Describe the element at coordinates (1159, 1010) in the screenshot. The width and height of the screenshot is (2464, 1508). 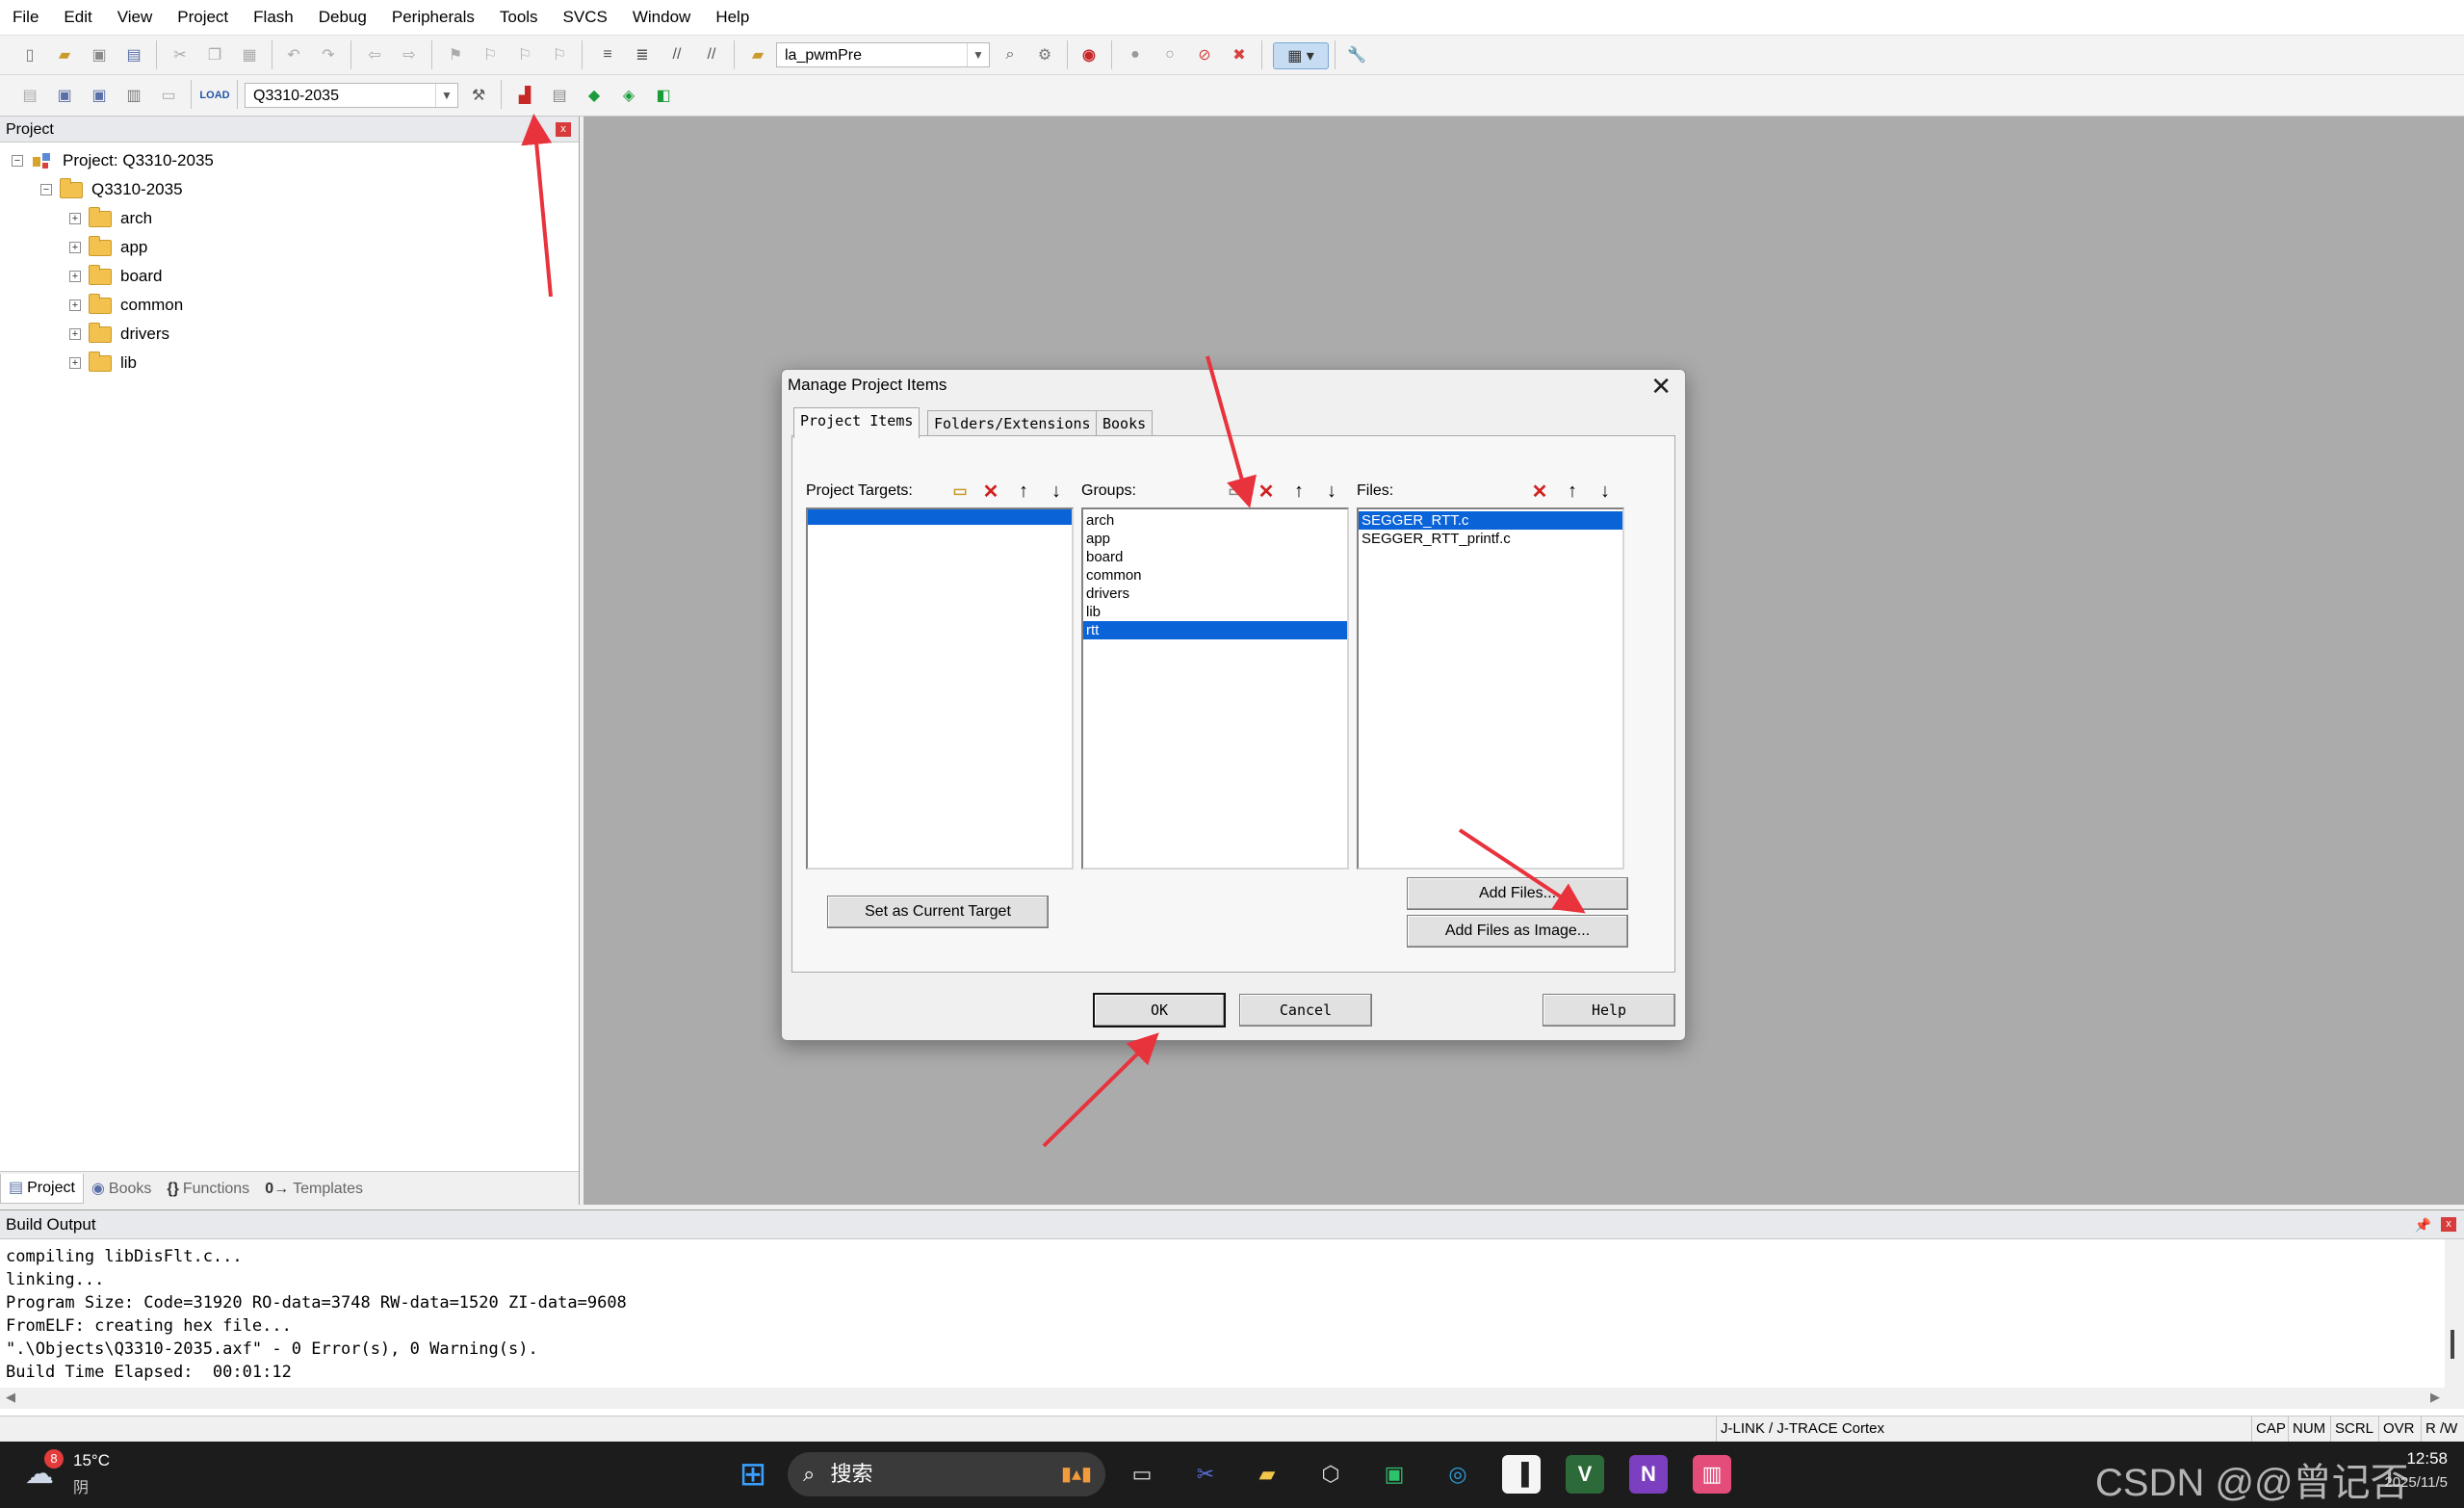
I see `ok-button: OK` at that location.